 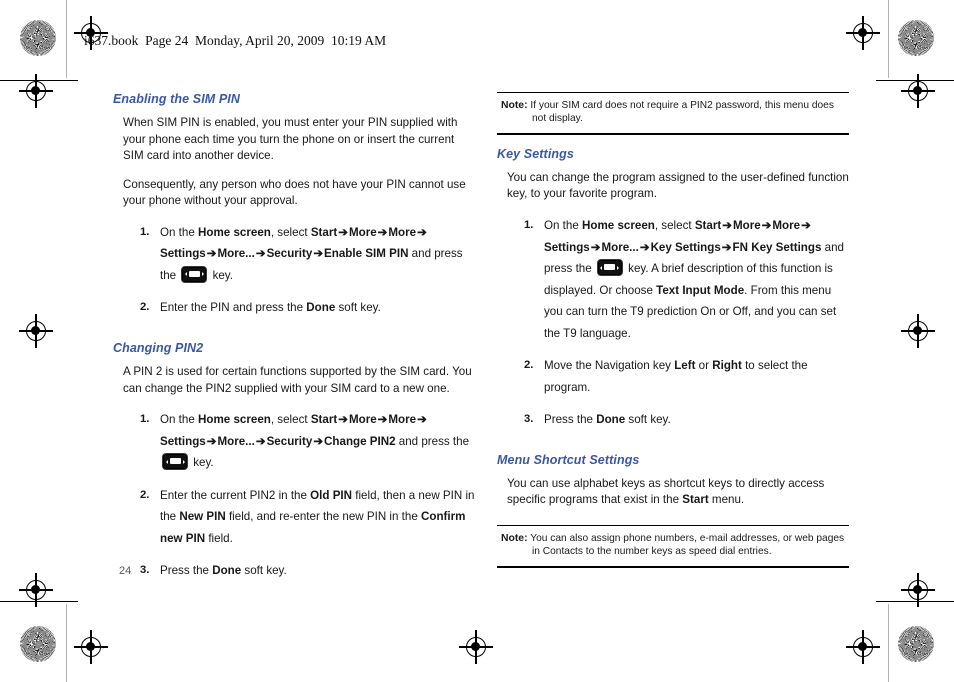 I want to click on step-text: Press the, so click(x=186, y=571).